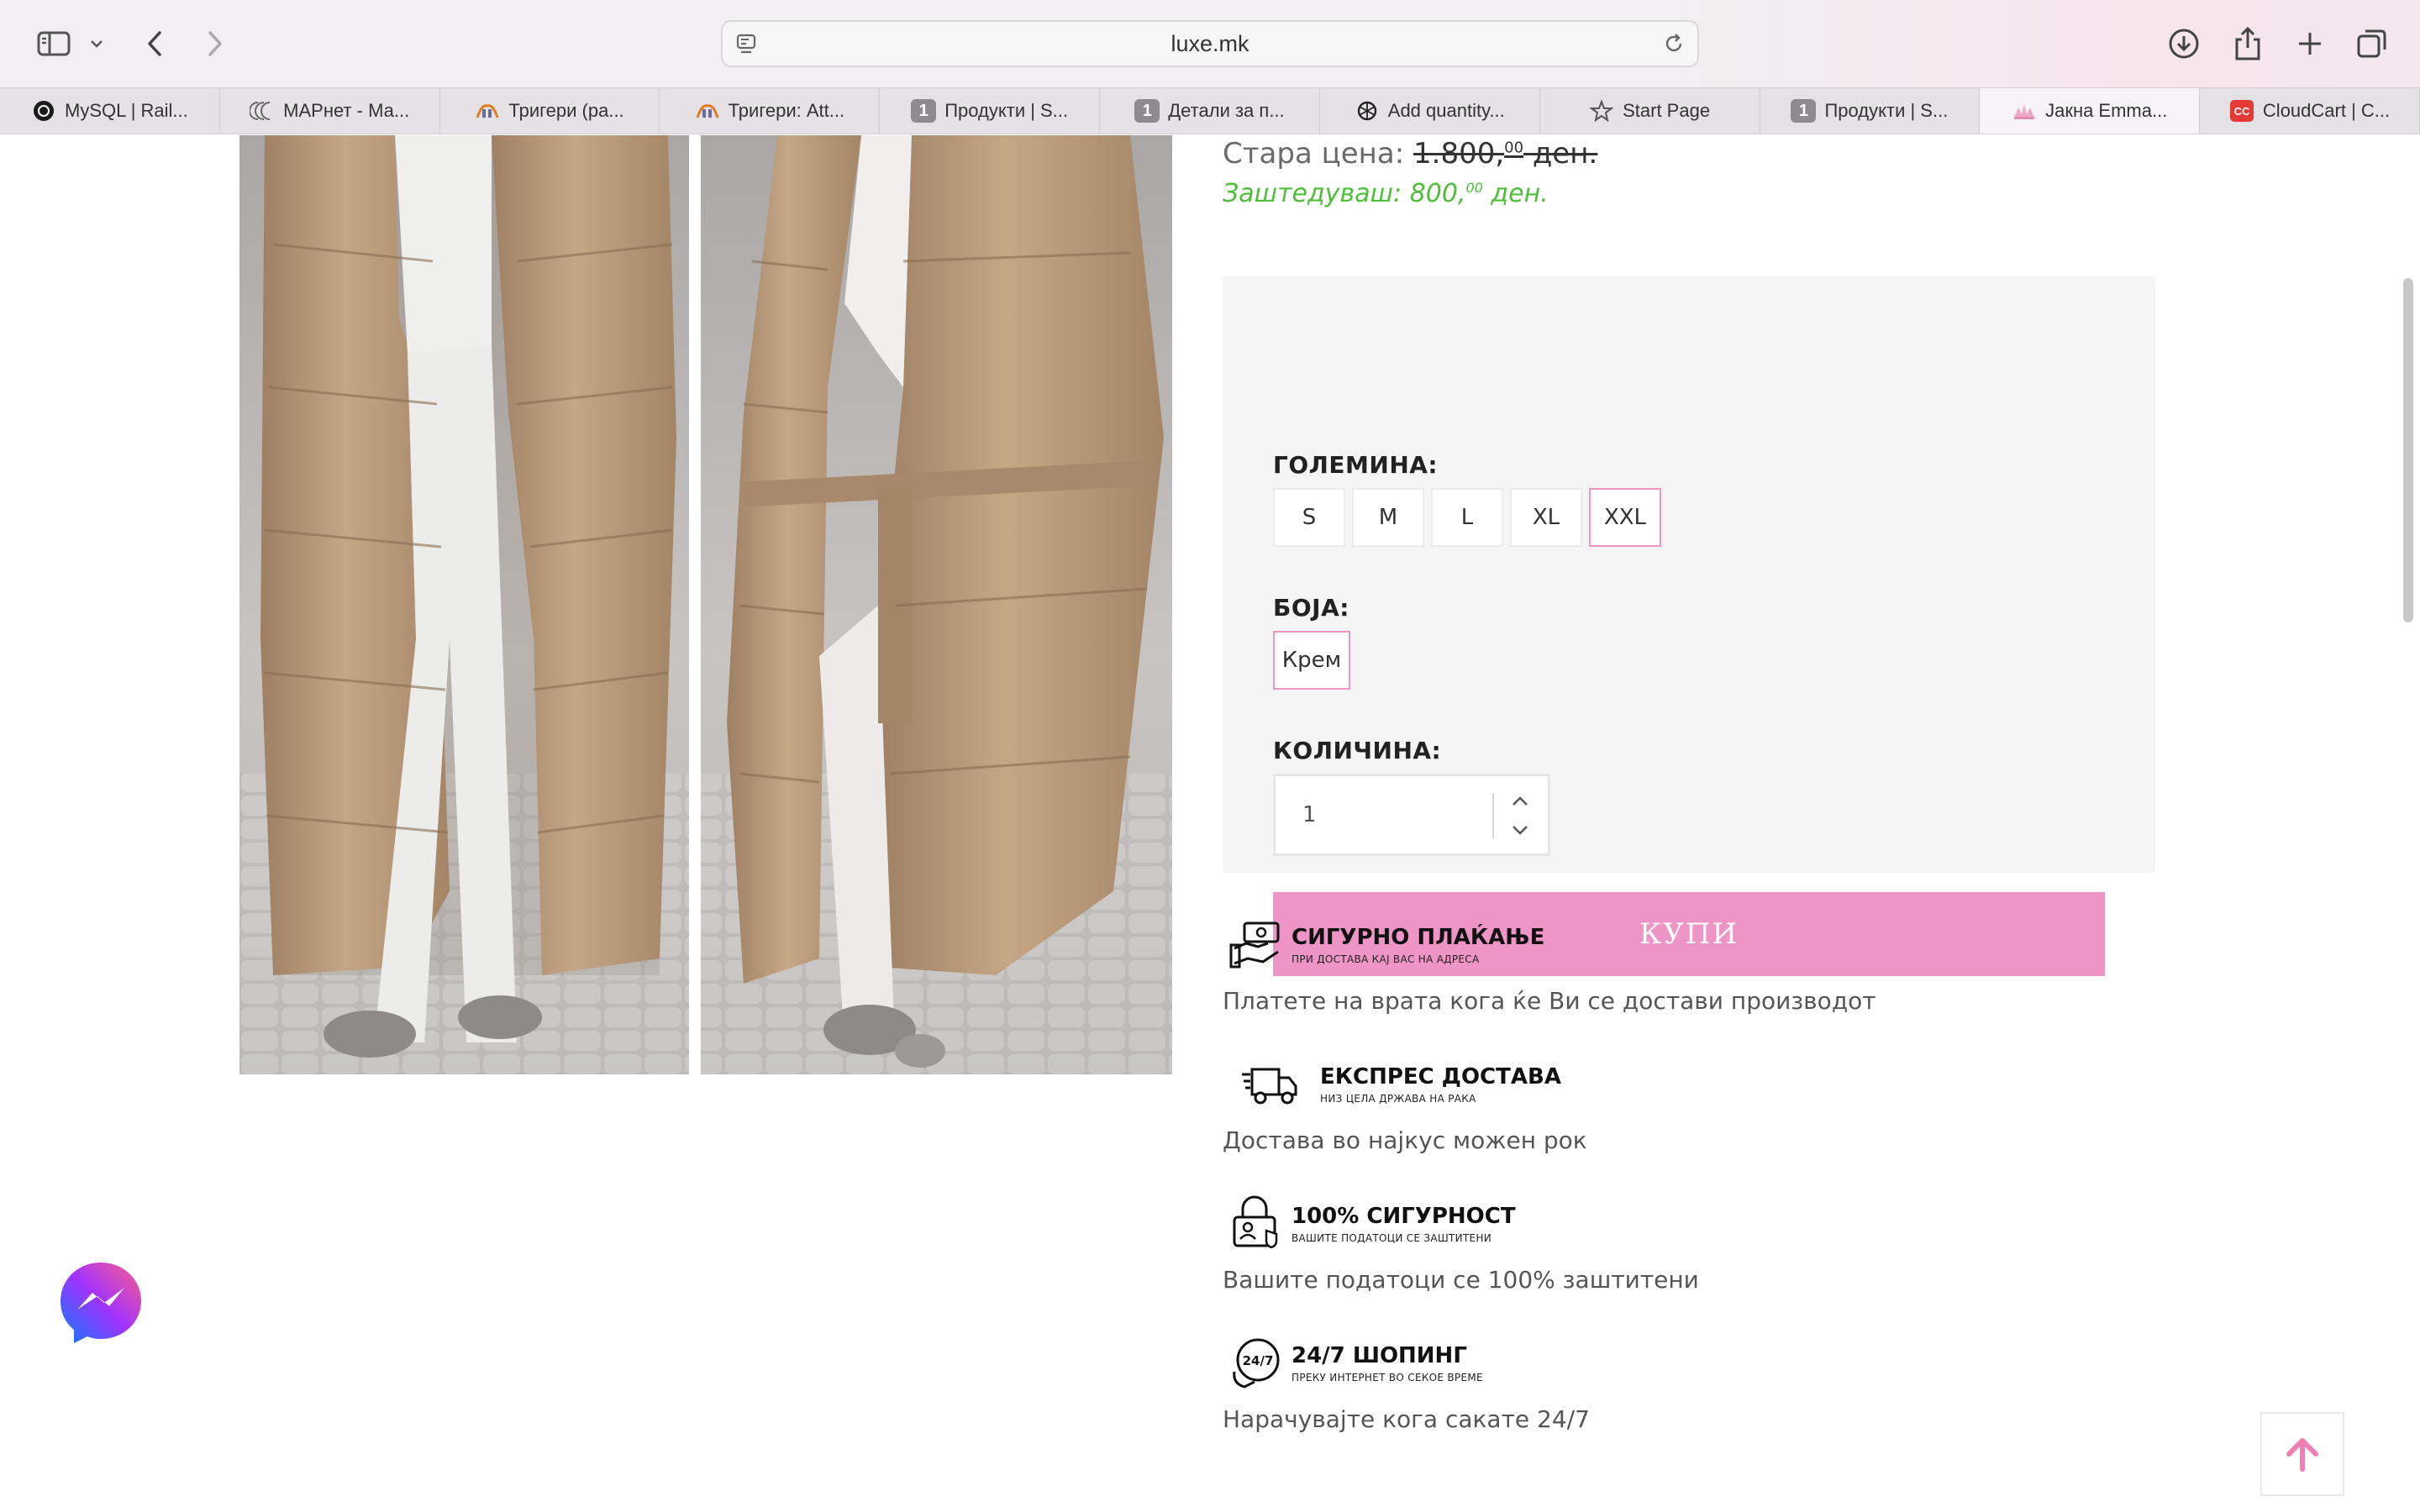 Image resolution: width=2420 pixels, height=1512 pixels. I want to click on size-option-l: L, so click(1467, 517).